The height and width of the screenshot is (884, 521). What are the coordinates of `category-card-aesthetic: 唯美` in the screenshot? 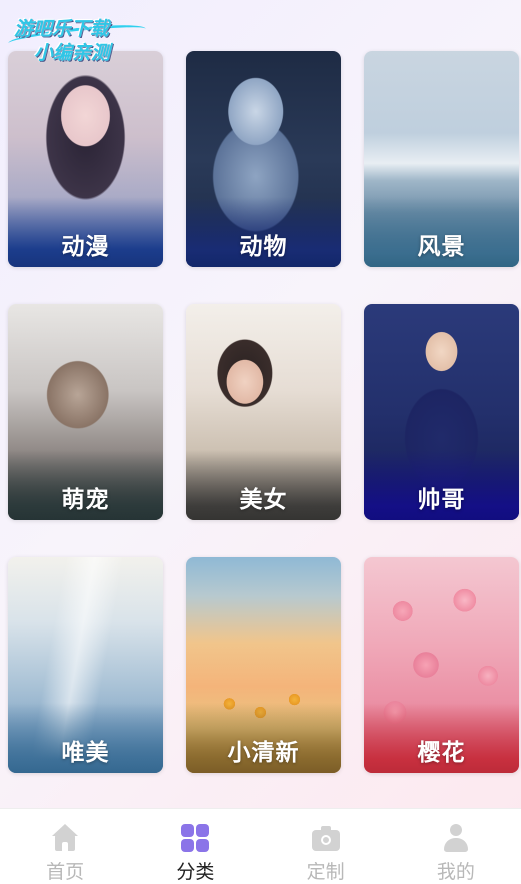 It's located at (85, 665).